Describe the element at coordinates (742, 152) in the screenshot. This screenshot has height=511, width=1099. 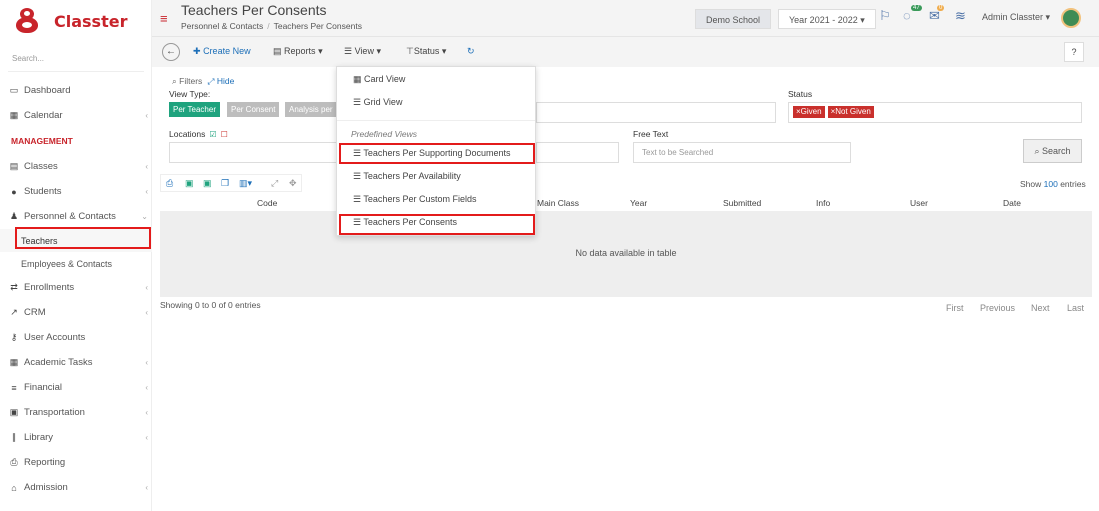
I see `free-text-input: Text to be Searched` at that location.